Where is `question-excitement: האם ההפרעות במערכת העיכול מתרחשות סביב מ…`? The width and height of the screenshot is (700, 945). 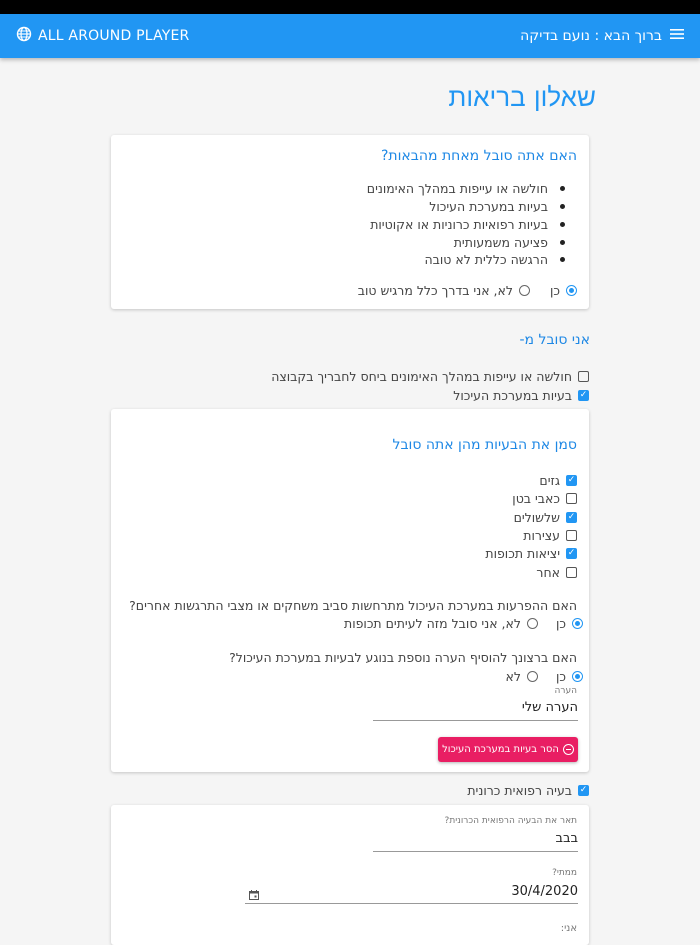
question-excitement: האם ההפרעות במערכת העיכול מתרחשות סביב מ… is located at coordinates (353, 605).